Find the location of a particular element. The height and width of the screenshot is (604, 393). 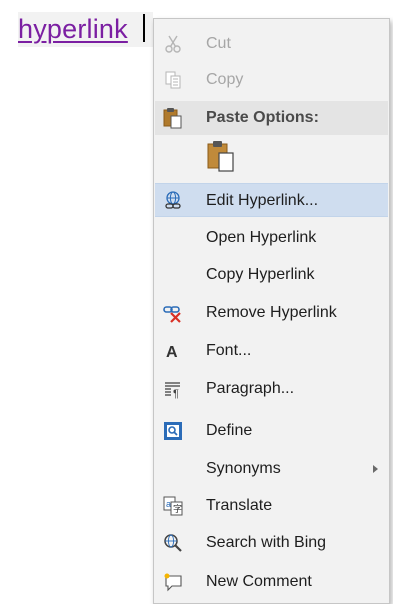

menu-item-copy-hyperlink: Copy Hyperlink is located at coordinates (271, 275).